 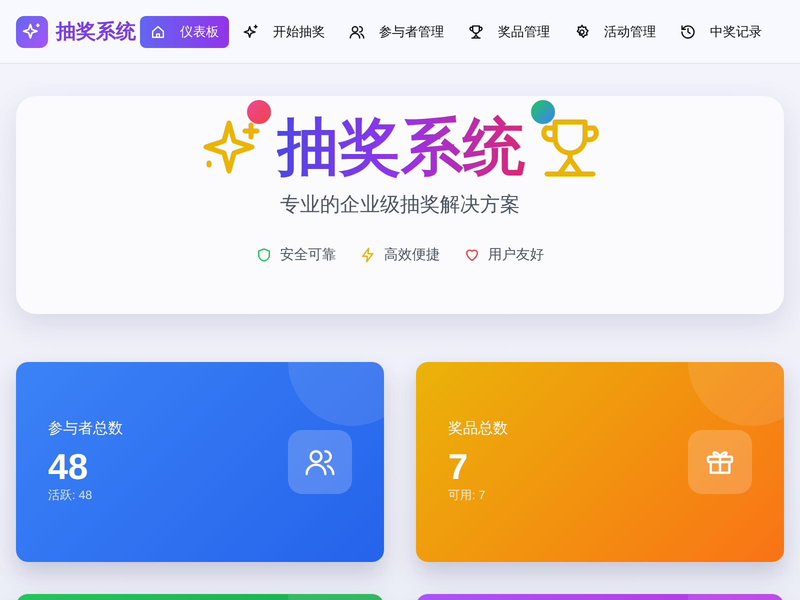 I want to click on stat-value: 48, so click(x=68, y=466).